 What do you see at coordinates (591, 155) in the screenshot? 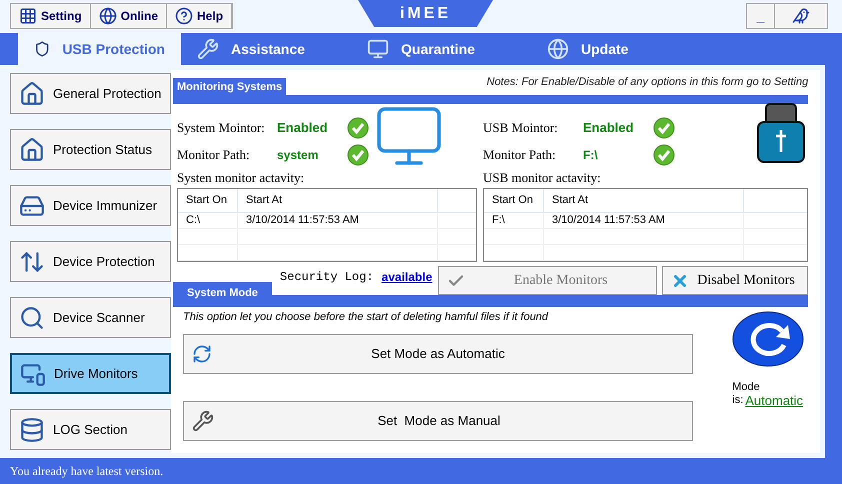
I see `path-value: F:\` at bounding box center [591, 155].